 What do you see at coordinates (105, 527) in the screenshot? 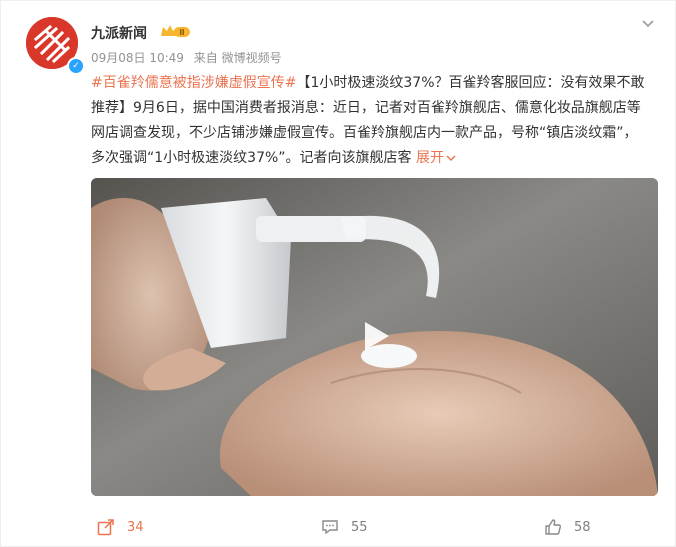
I see `share-icon` at bounding box center [105, 527].